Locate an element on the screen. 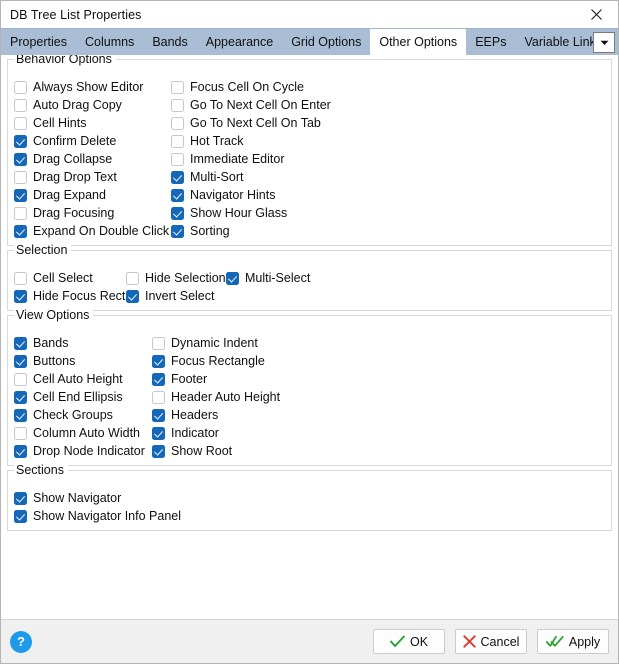  checkbox-dynamic-indent: Dynamic Indent is located at coordinates (205, 343).